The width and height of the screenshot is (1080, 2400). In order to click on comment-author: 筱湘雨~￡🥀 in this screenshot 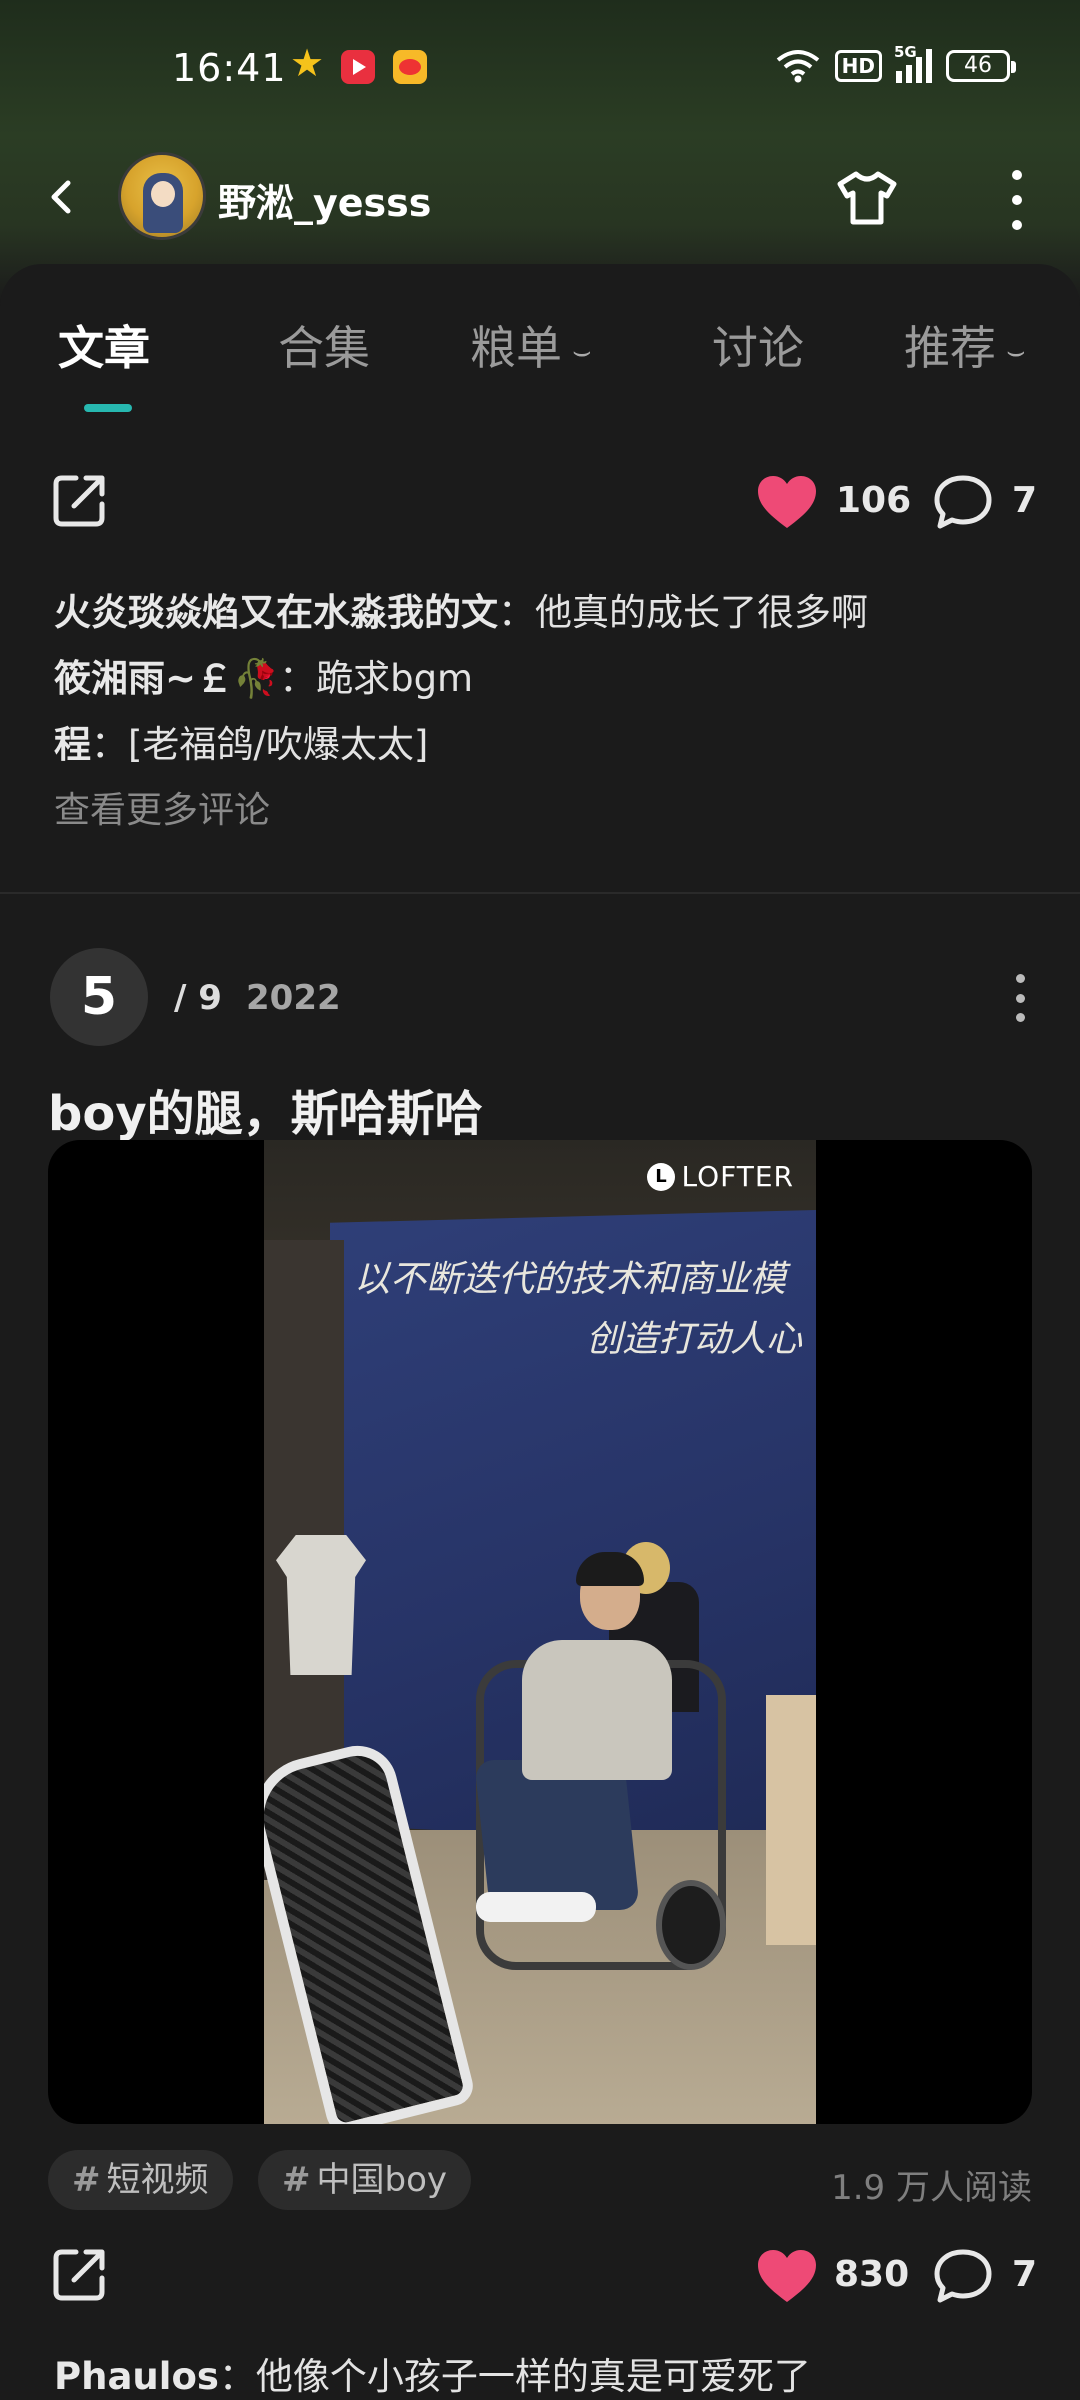, I will do `click(167, 678)`.